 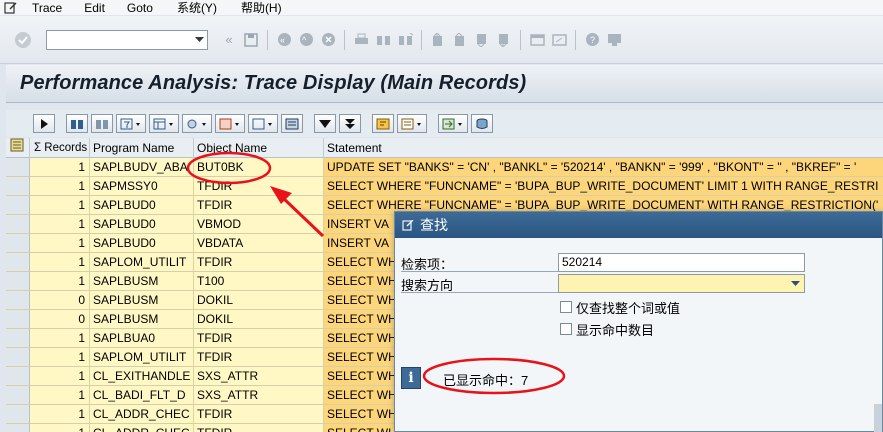 What do you see at coordinates (259, 148) in the screenshot?
I see `col-object-name: Object Name` at bounding box center [259, 148].